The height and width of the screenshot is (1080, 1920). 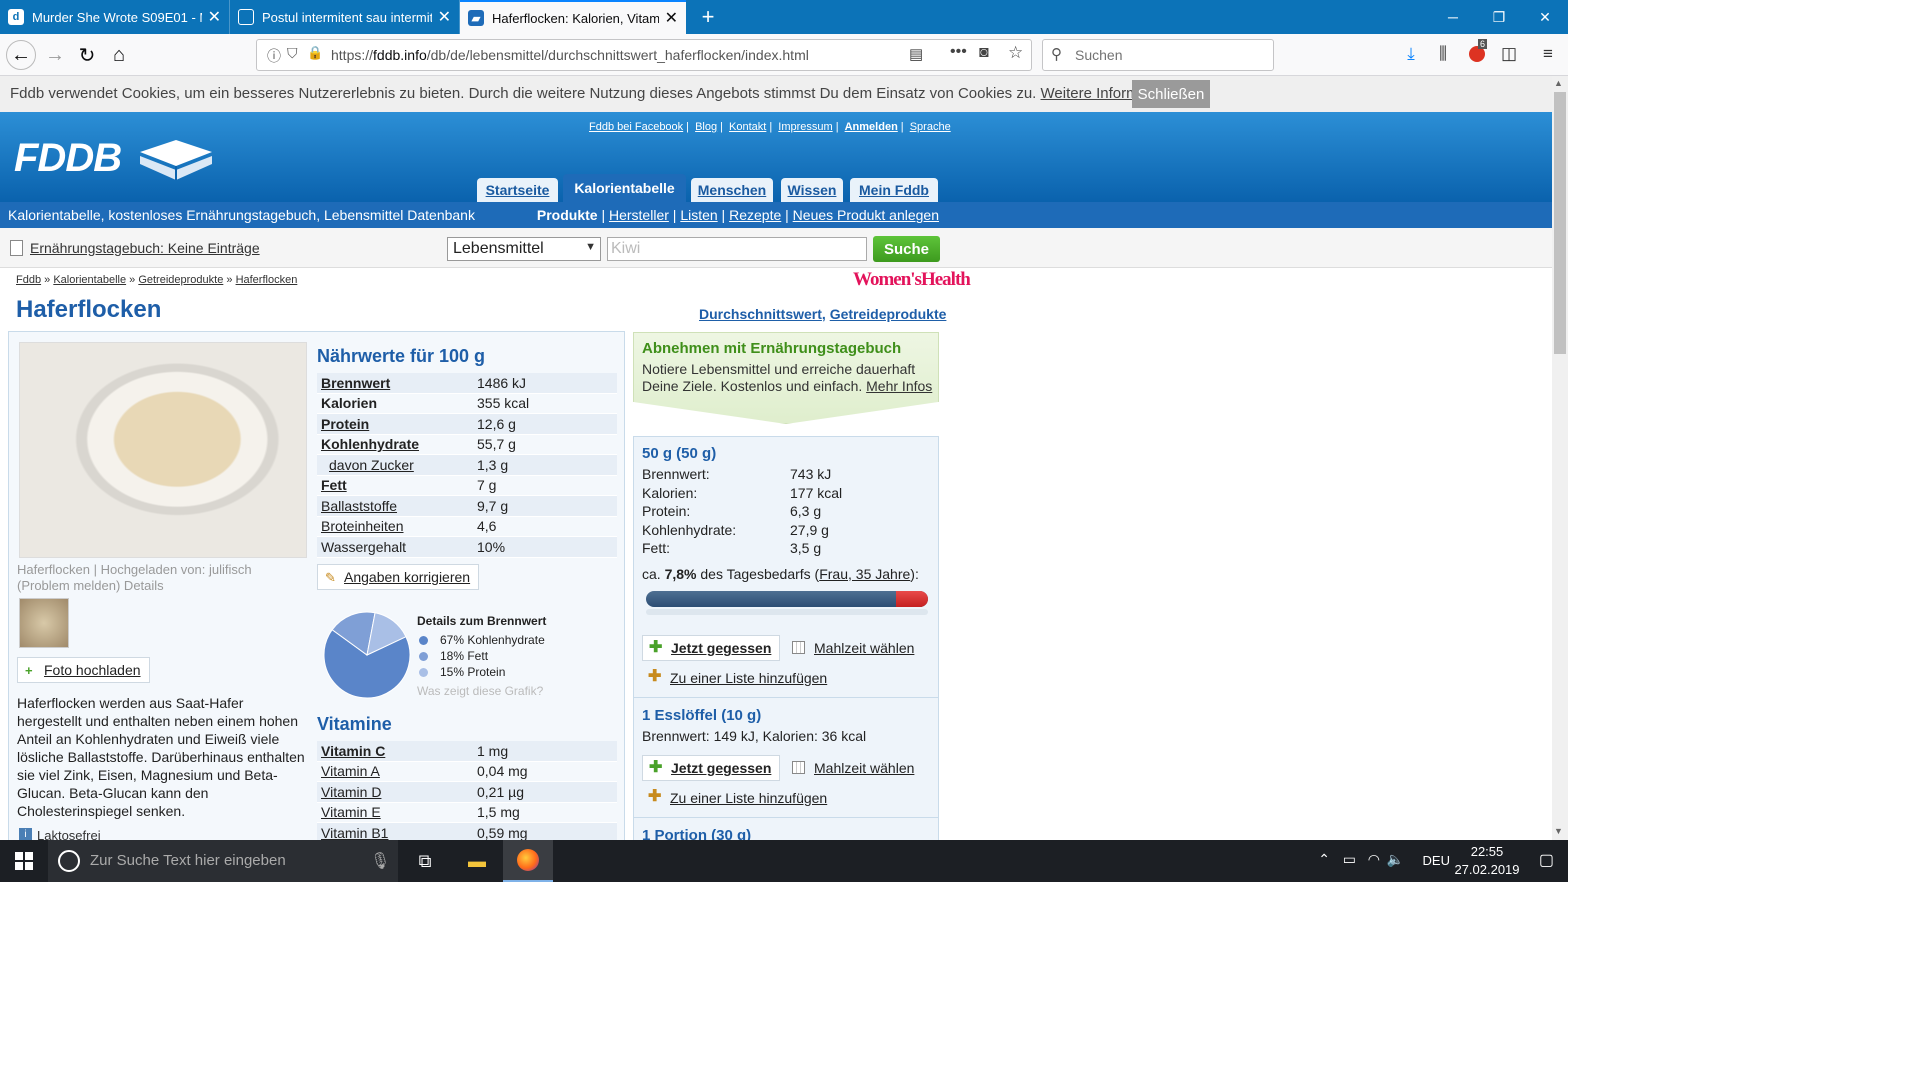 I want to click on contact-link: Kontakt, so click(x=747, y=127).